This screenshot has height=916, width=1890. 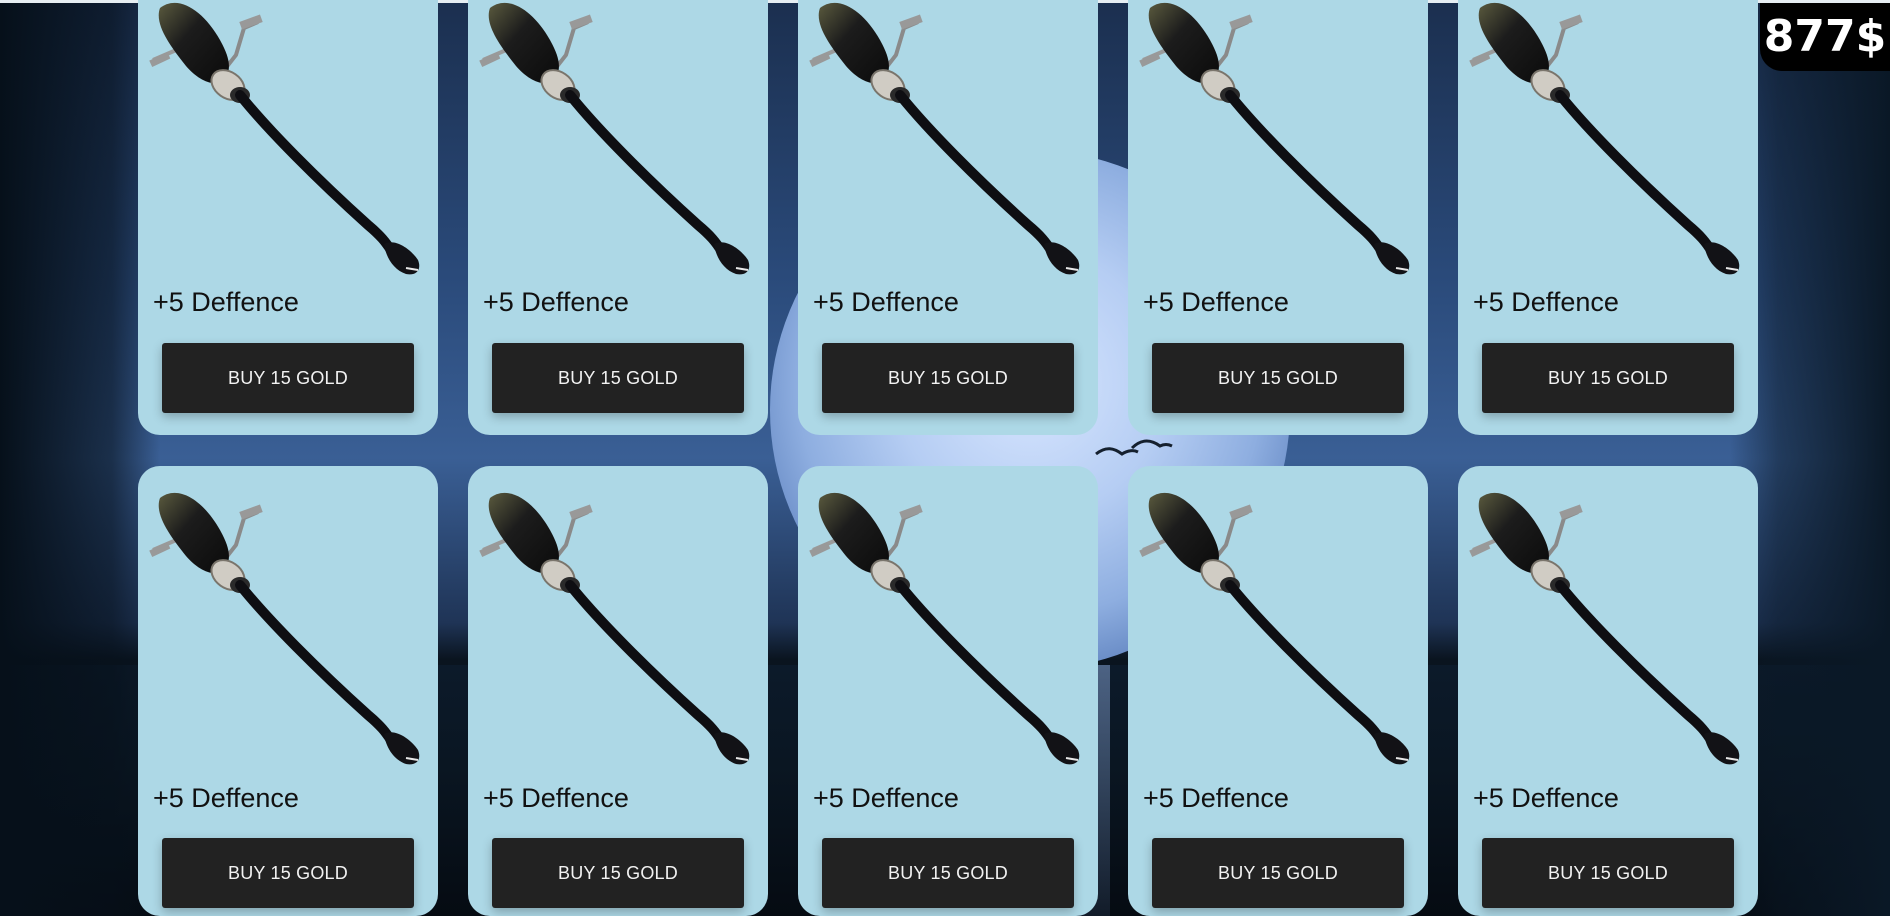 What do you see at coordinates (1825, 37) in the screenshot?
I see `gold-balance: 877$` at bounding box center [1825, 37].